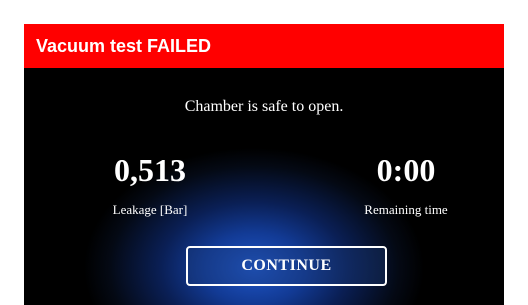 The width and height of the screenshot is (528, 305). I want to click on leakage-value: 0,513, so click(150, 170).